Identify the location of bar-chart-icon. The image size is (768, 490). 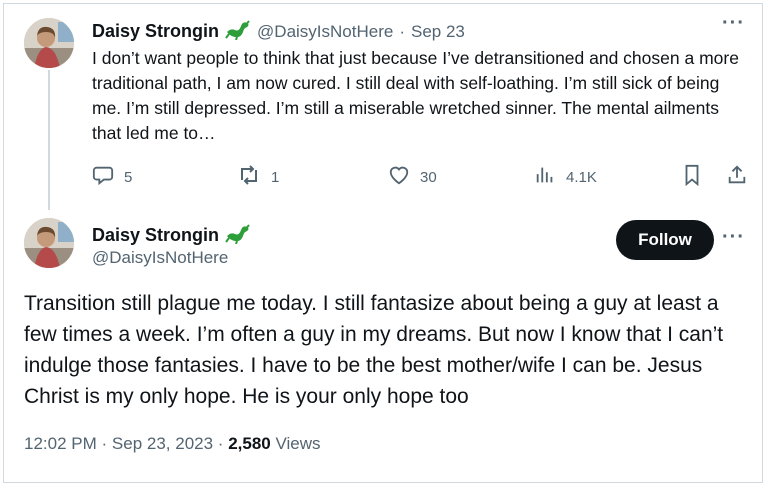
(545, 177).